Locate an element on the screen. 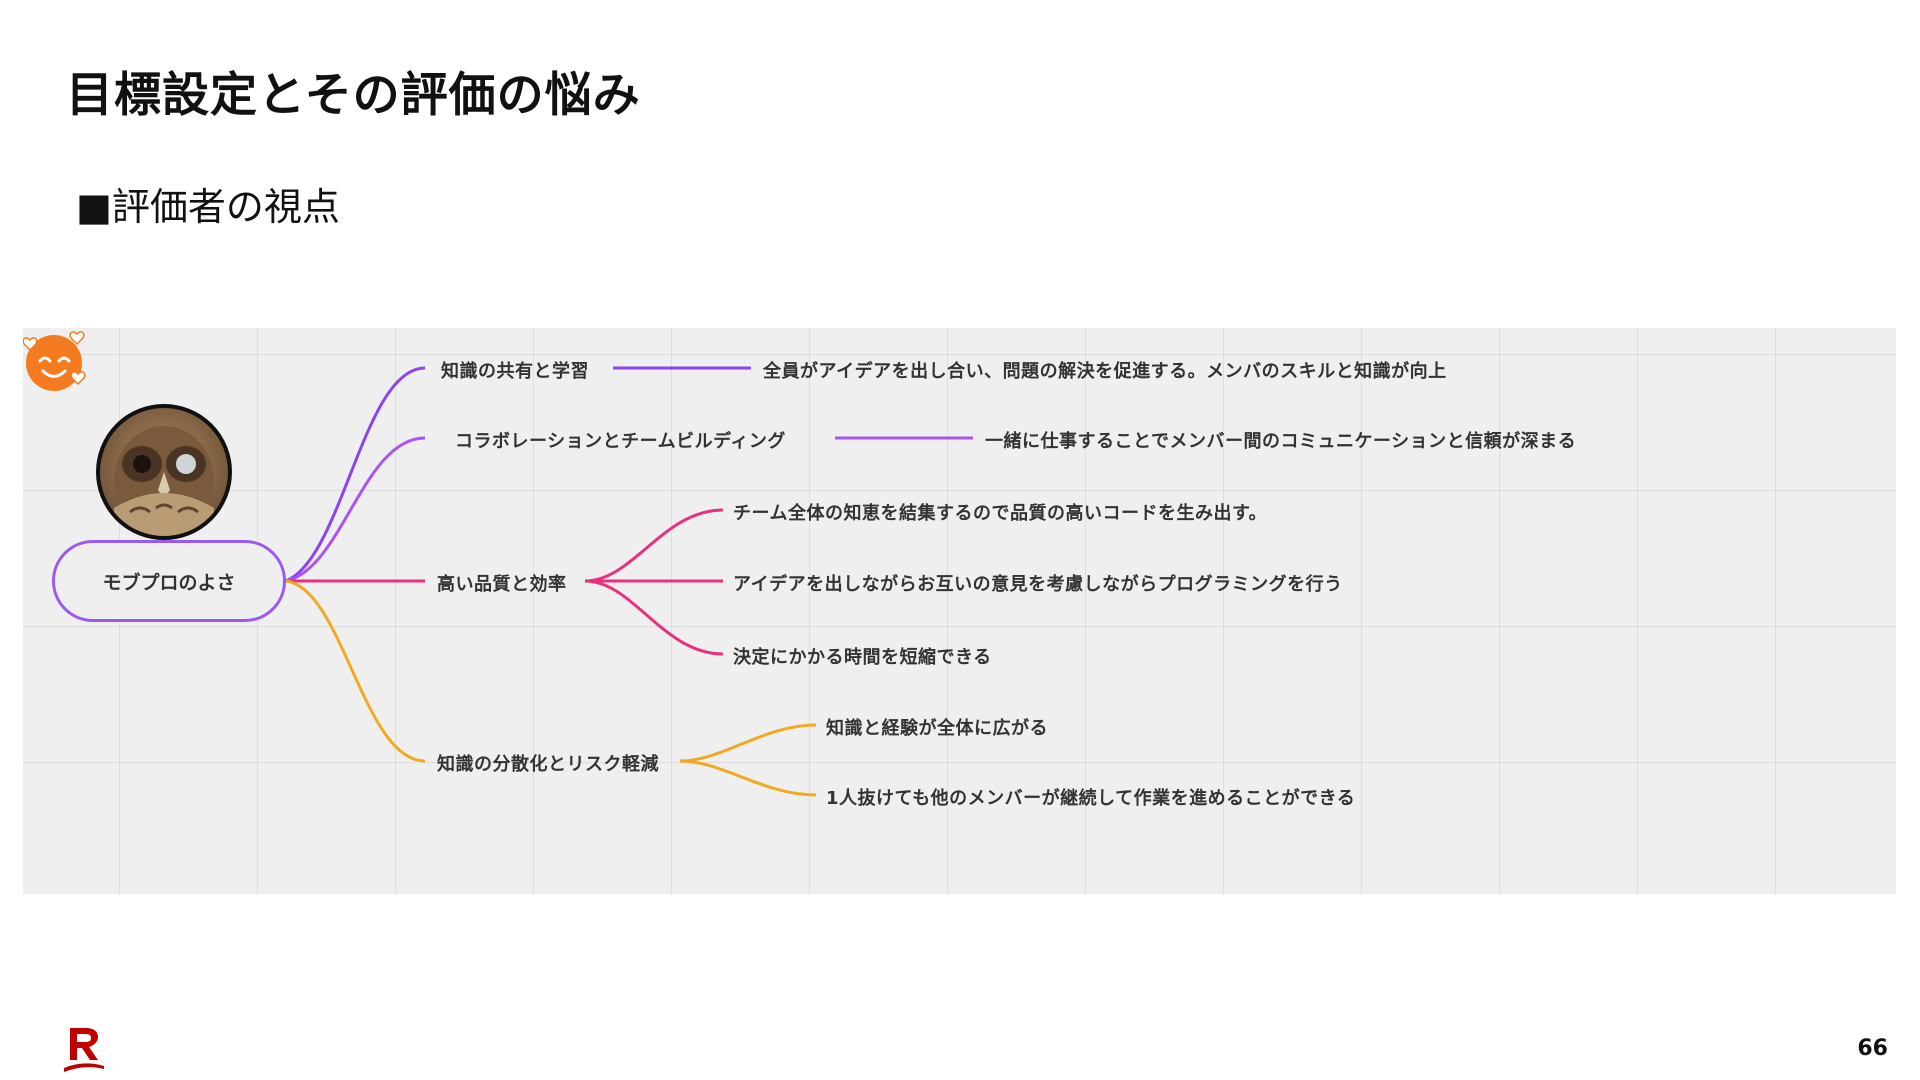 The height and width of the screenshot is (1080, 1920). section-subtitle: ■評価者の視点 is located at coordinates (208, 207).